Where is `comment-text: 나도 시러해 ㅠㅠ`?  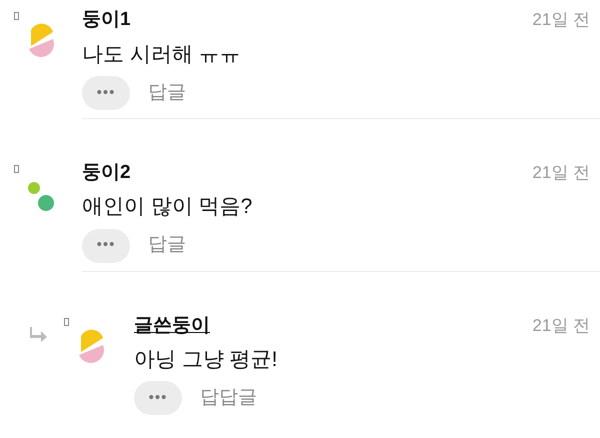 comment-text: 나도 시러해 ㅠㅠ is located at coordinates (162, 55).